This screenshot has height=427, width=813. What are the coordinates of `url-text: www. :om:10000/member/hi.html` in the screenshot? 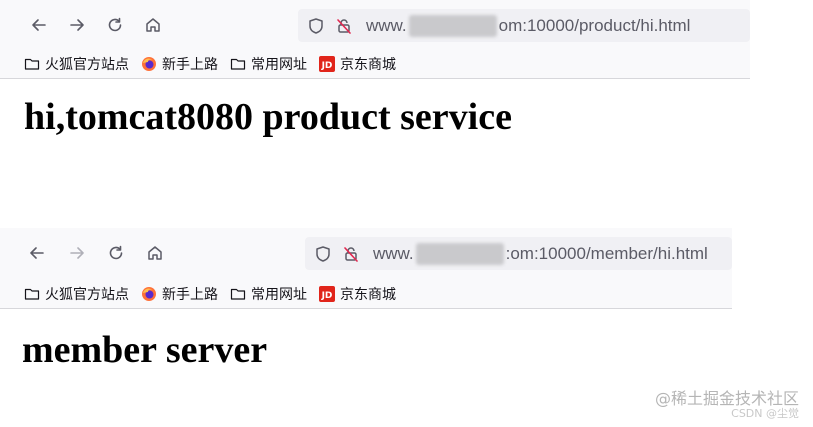 It's located at (540, 253).